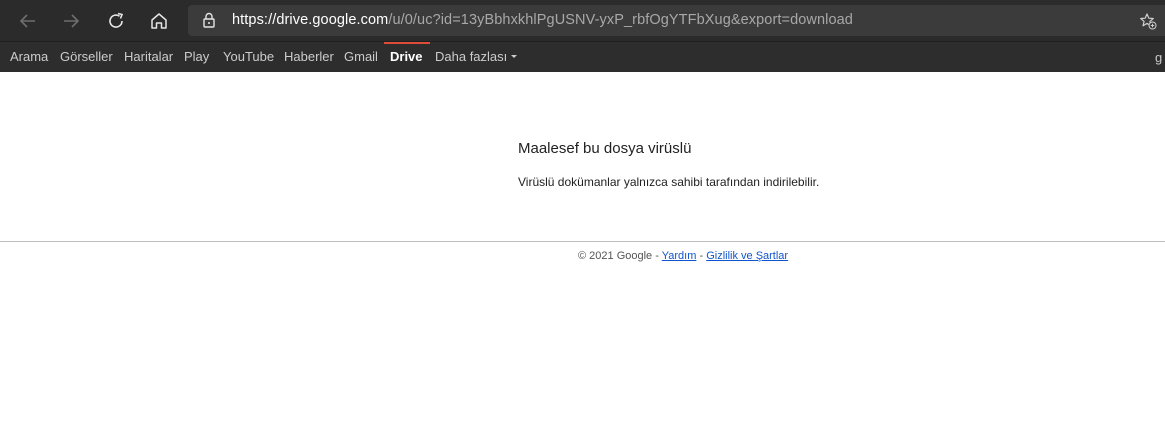 This screenshot has height=445, width=1165. I want to click on caret-down-icon, so click(514, 57).